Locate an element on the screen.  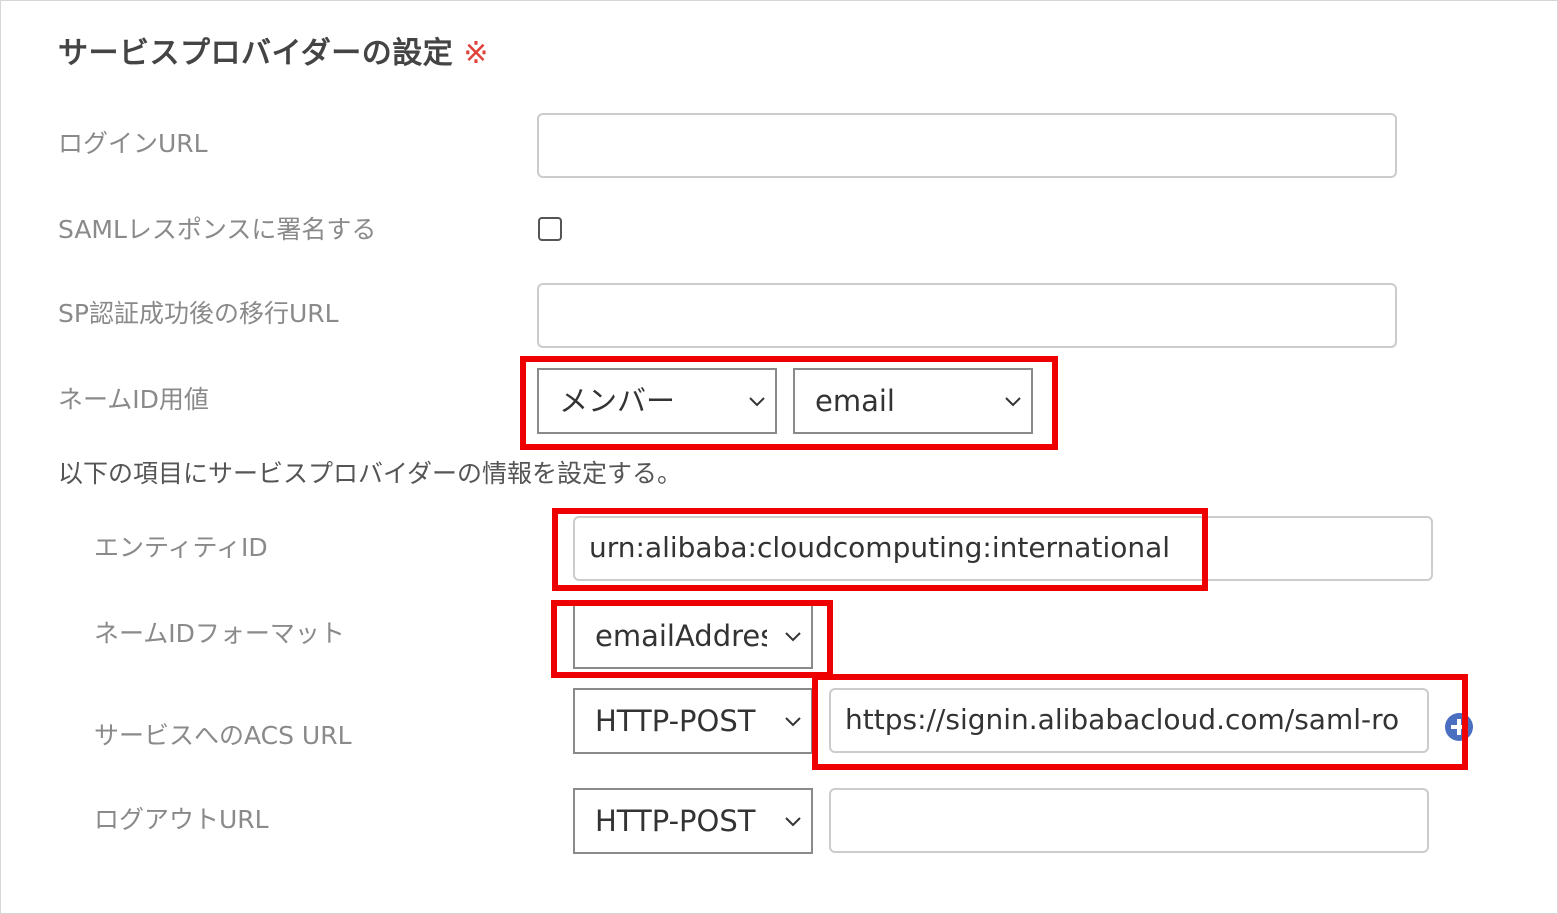
section-title: サービスプロバイダーの設定 ※ is located at coordinates (273, 54).